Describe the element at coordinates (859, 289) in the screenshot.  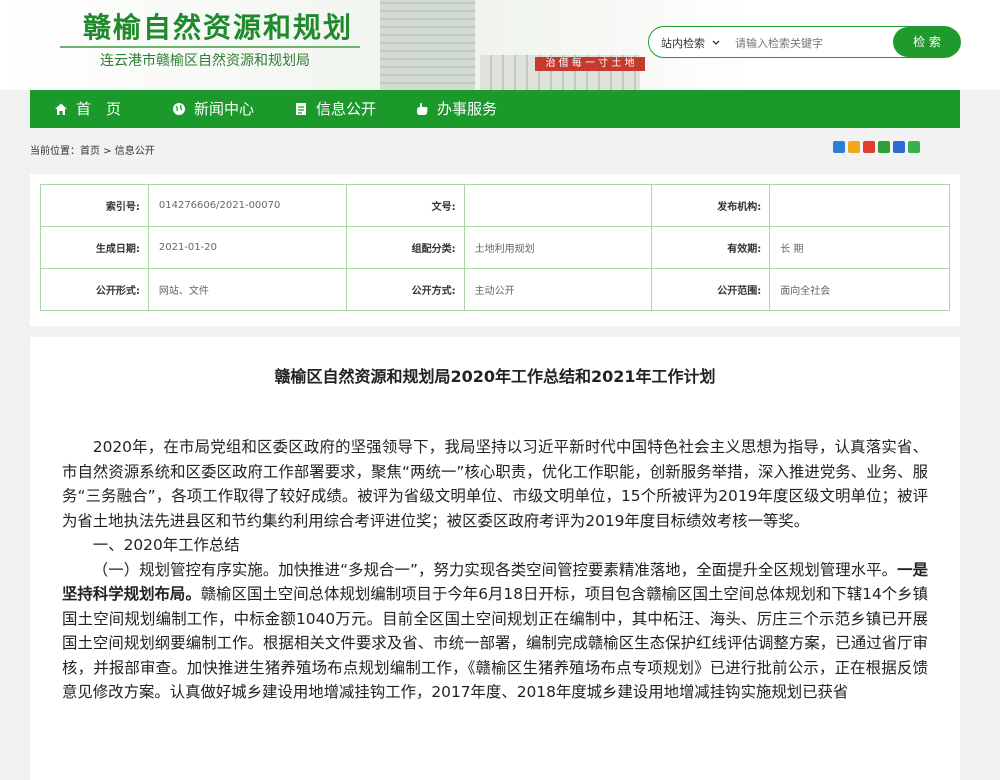
I see `meta-value-scope: 面向全社会` at that location.